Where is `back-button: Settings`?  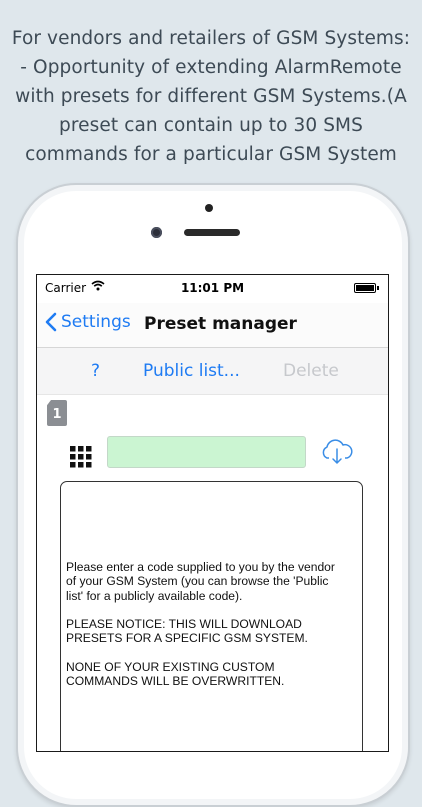
back-button: Settings is located at coordinates (88, 322).